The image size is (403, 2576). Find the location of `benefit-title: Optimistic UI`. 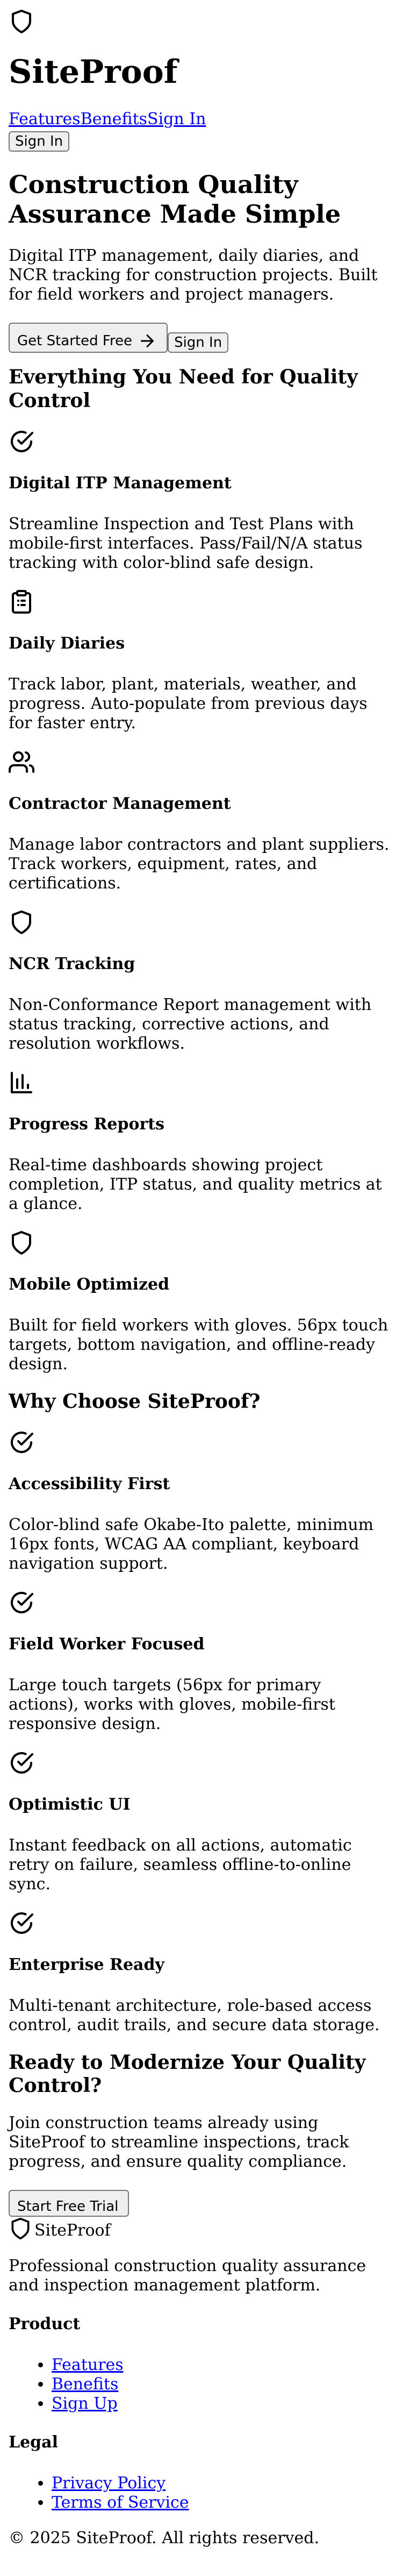

benefit-title: Optimistic UI is located at coordinates (70, 1805).